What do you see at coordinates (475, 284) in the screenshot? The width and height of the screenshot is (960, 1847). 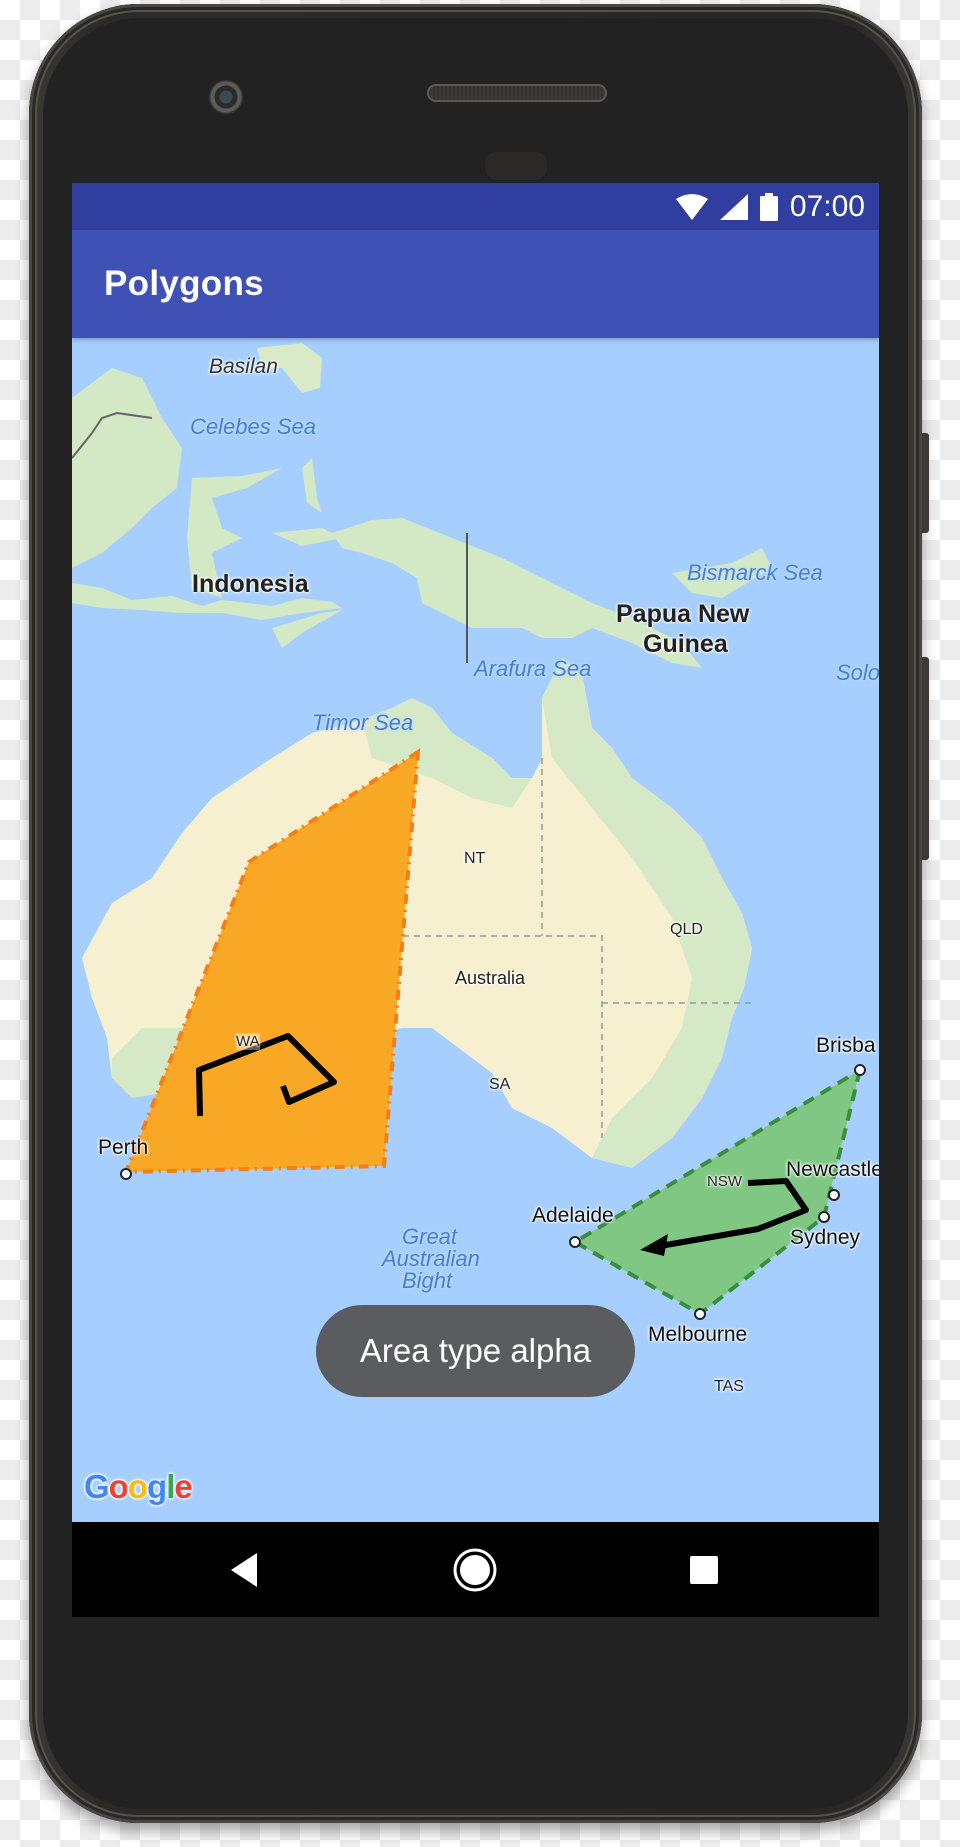 I see `app-bar: Polygons` at bounding box center [475, 284].